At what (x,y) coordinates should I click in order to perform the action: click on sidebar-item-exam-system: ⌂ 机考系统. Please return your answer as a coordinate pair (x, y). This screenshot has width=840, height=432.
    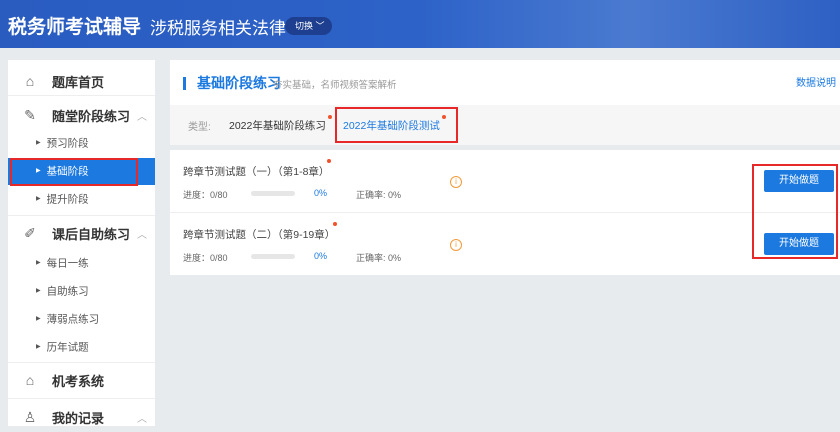
    Looking at the image, I should click on (81, 380).